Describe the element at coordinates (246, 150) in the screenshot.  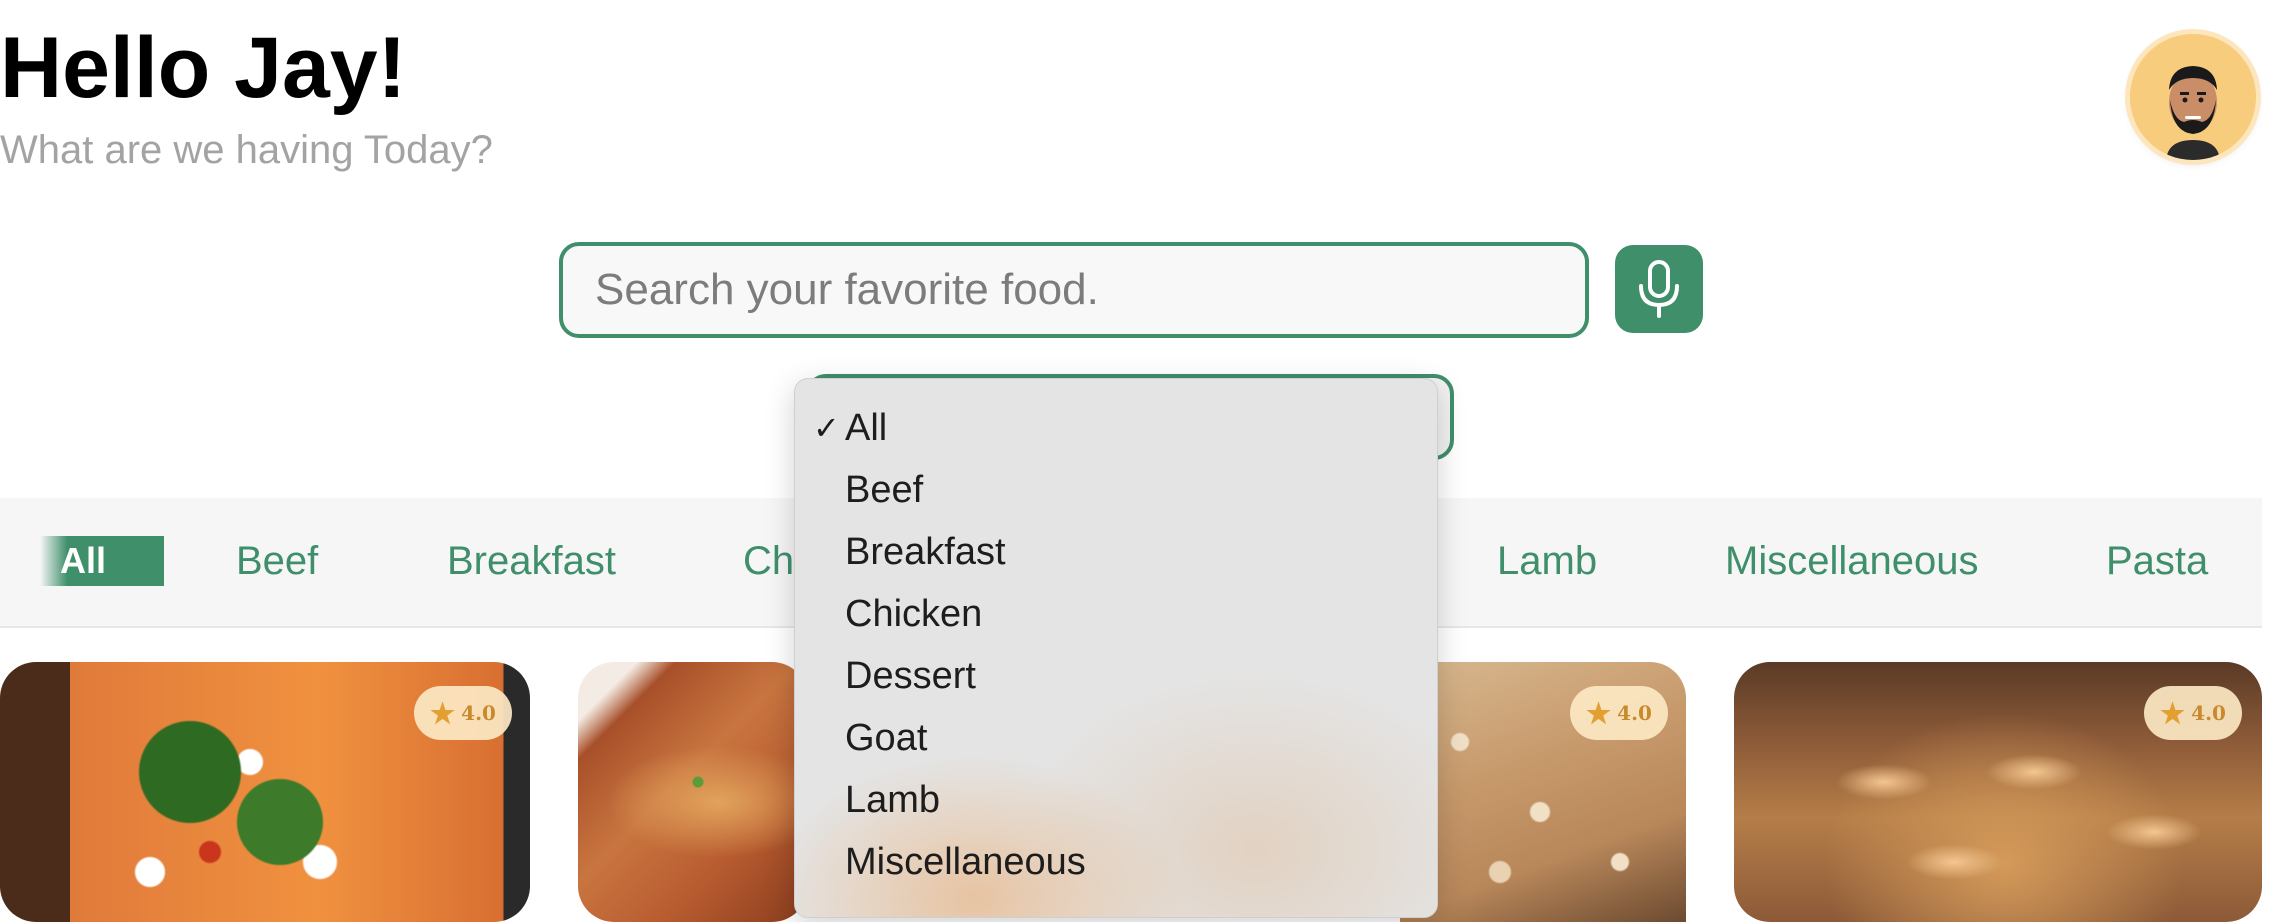
I see `page-subtitle: What are we having Today?` at that location.